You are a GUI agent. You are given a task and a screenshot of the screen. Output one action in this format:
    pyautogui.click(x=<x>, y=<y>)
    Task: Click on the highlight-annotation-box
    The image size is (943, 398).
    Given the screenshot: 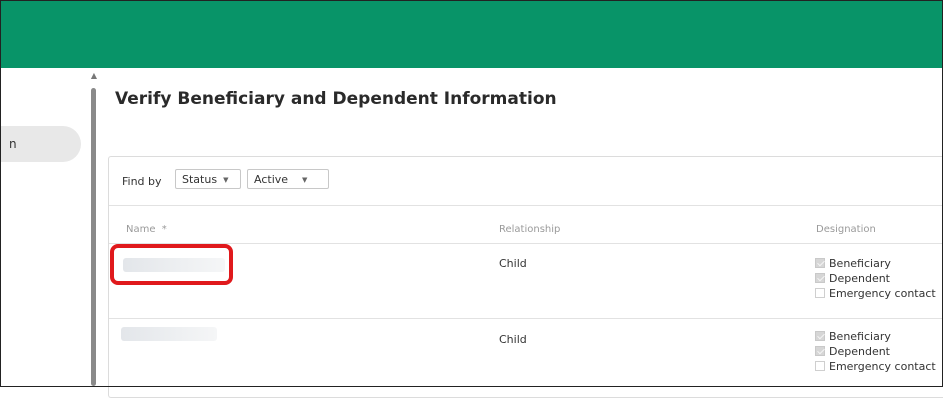 What is the action you would take?
    pyautogui.click(x=171, y=264)
    